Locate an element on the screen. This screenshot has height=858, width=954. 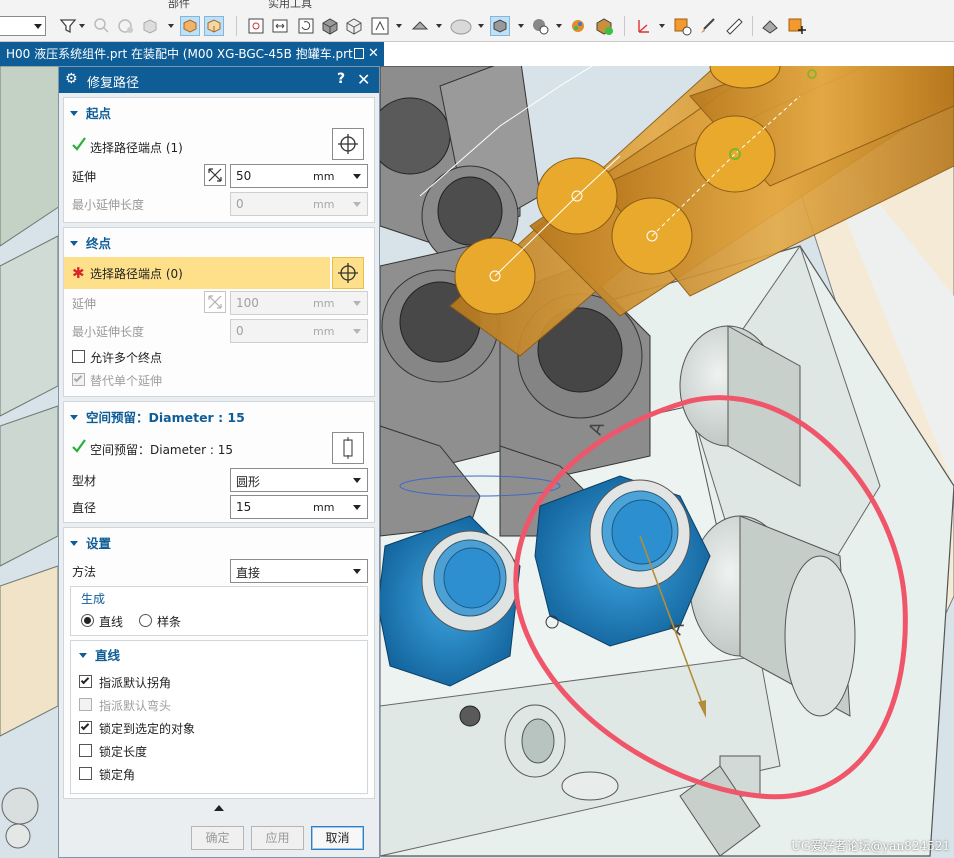
wireframe-cube-icon is located at coordinates (354, 26).